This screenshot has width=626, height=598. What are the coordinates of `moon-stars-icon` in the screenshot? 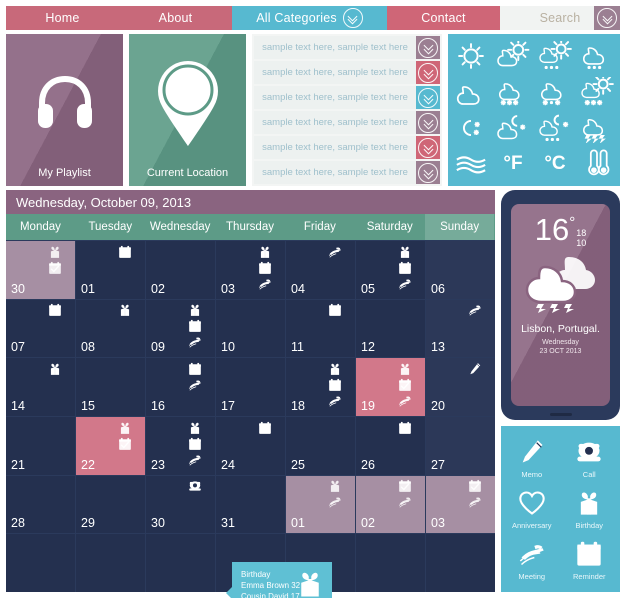 It's located at (471, 128).